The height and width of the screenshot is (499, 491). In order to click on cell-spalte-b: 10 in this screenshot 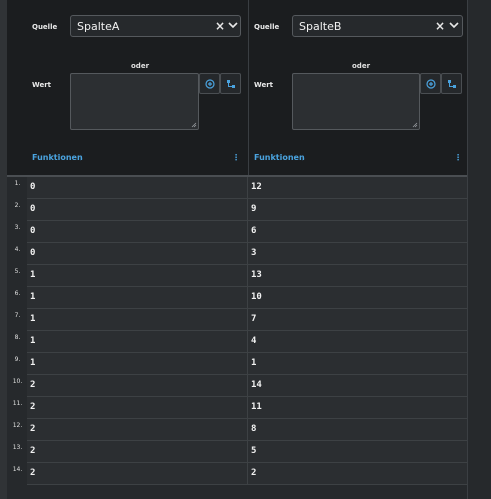, I will do `click(357, 298)`.